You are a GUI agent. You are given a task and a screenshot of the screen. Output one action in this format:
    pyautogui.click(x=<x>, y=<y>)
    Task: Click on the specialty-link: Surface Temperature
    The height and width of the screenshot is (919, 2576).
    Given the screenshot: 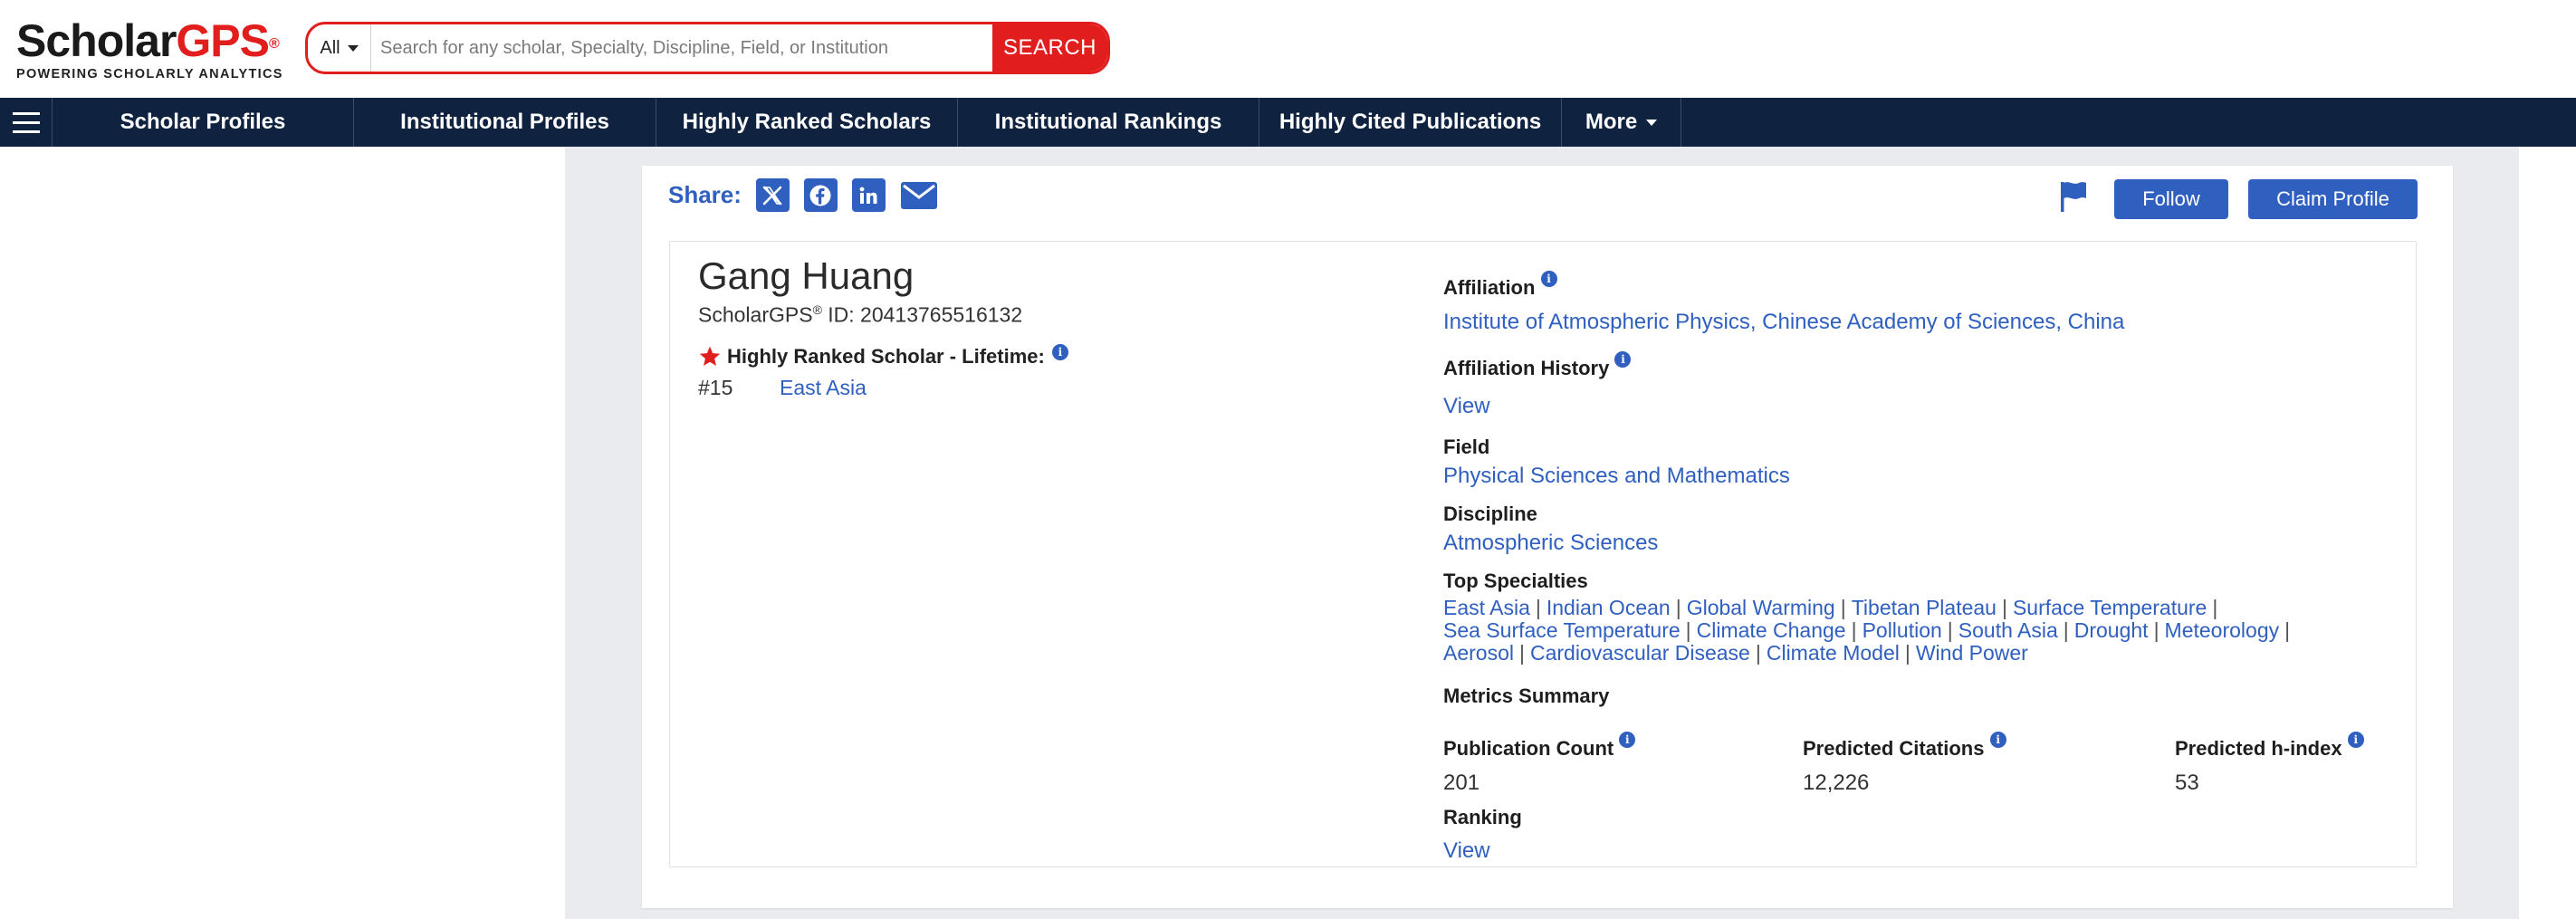 What is the action you would take?
    pyautogui.click(x=2110, y=607)
    